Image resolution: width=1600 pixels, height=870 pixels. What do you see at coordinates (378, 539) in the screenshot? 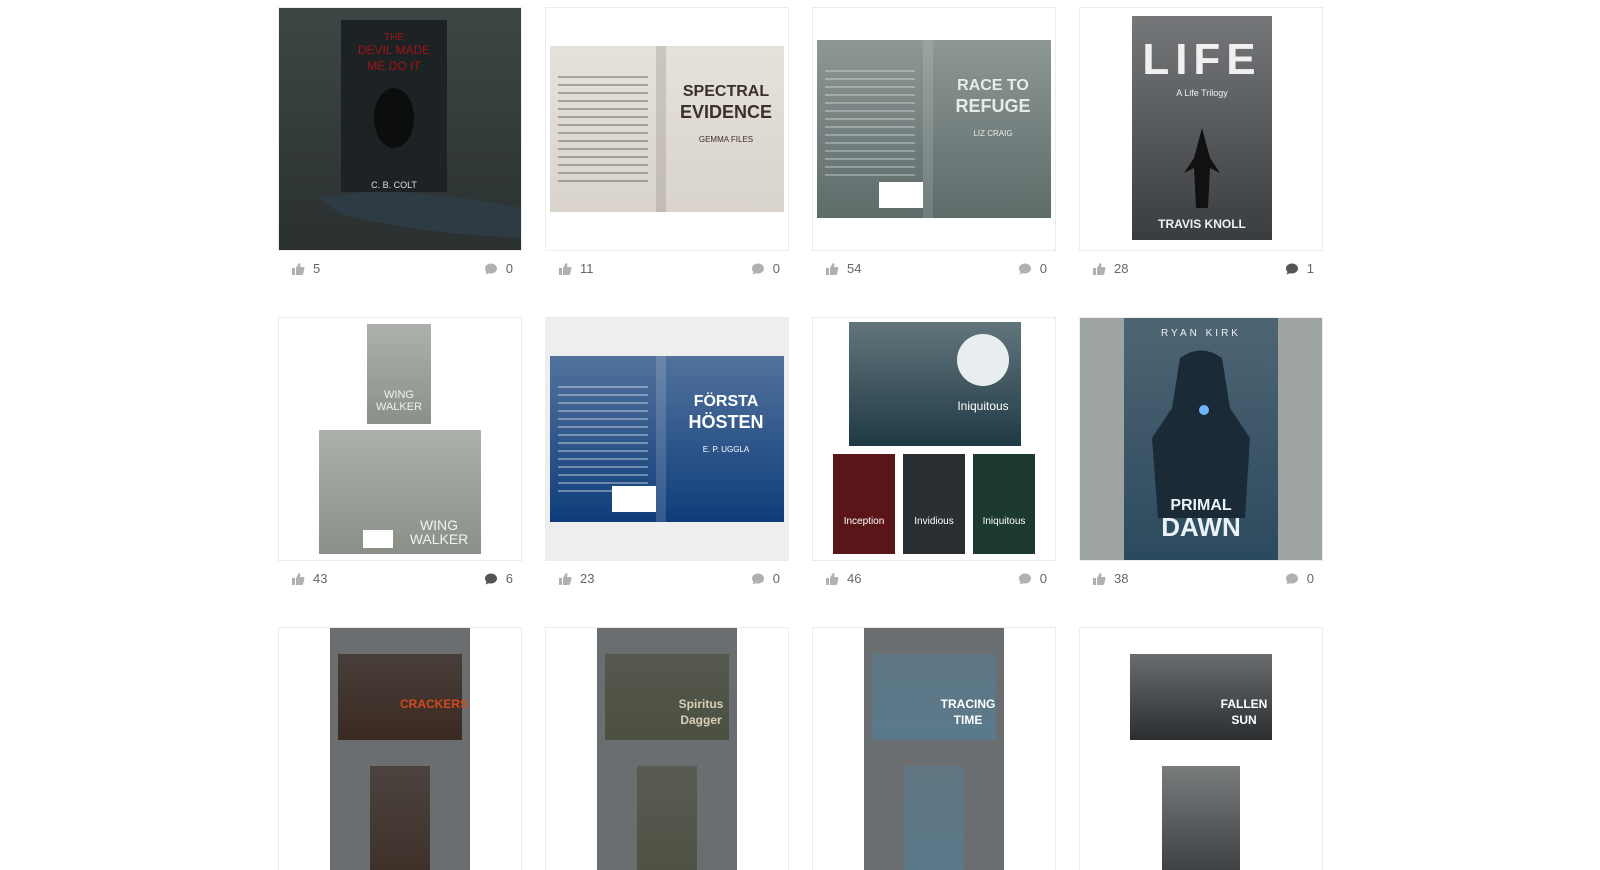
I see `barcode-box` at bounding box center [378, 539].